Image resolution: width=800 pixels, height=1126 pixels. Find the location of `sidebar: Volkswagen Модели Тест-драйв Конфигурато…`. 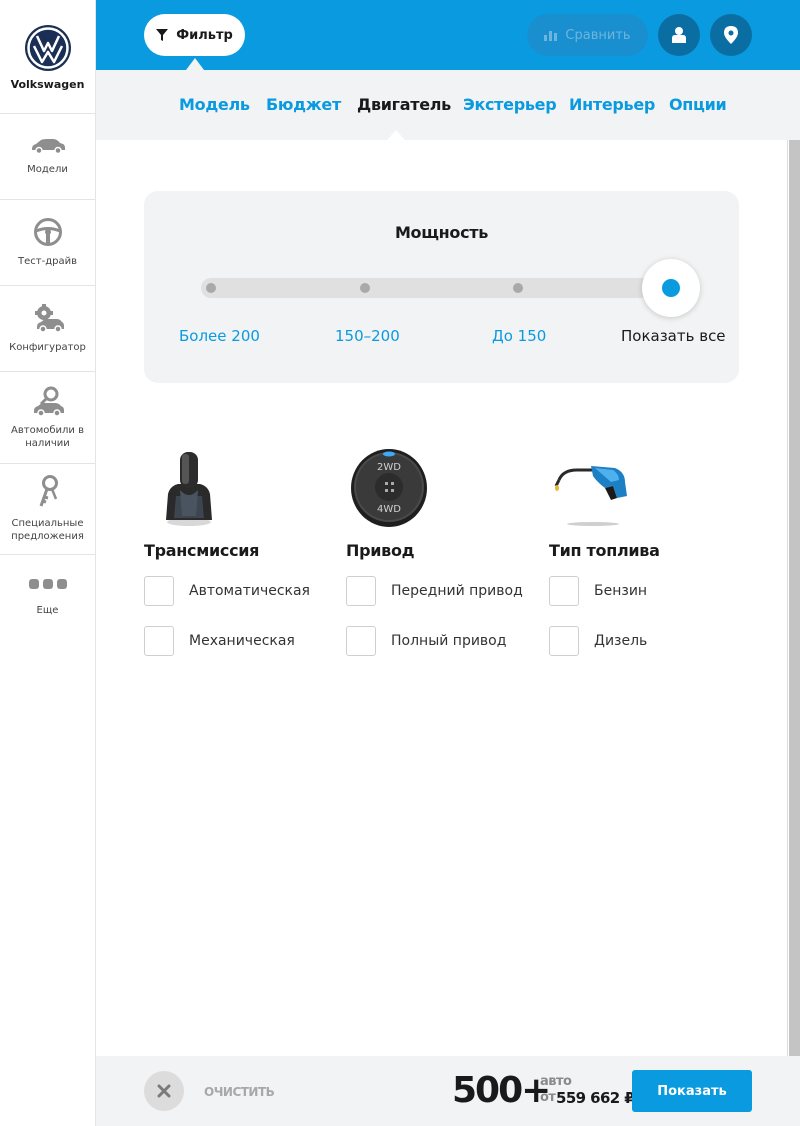

sidebar: Volkswagen Модели Тест-драйв Конфигурато… is located at coordinates (48, 563).